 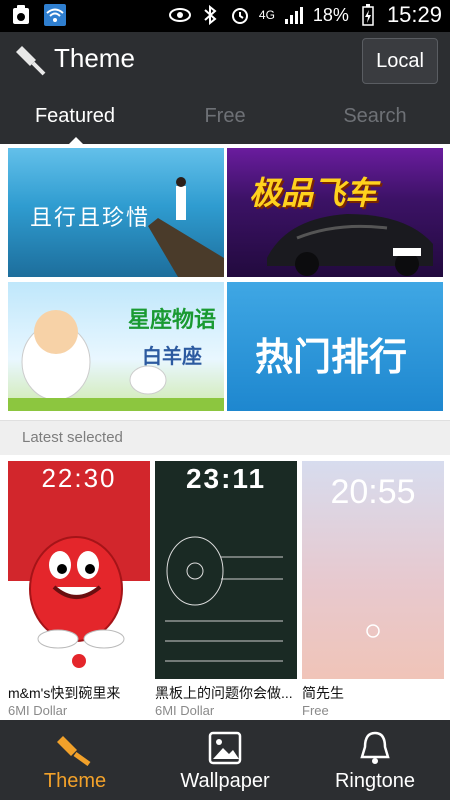 I want to click on battery-charging-icon, so click(x=368, y=15).